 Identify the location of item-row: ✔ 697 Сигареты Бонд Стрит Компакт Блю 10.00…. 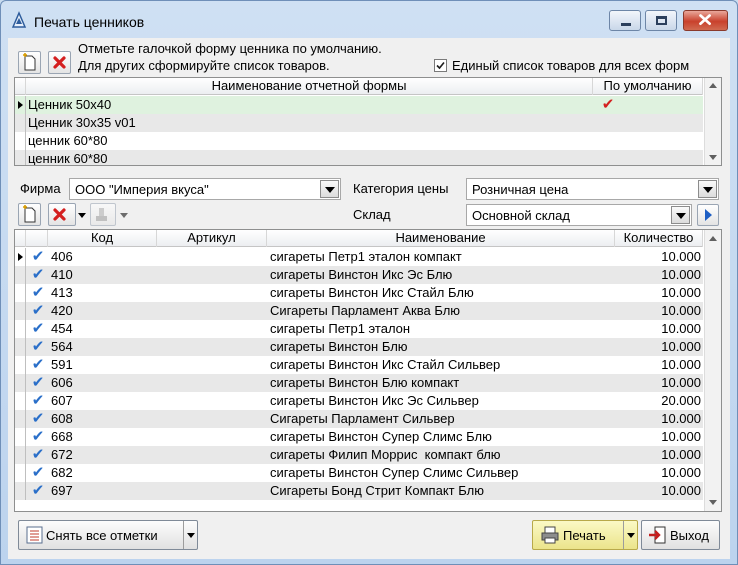
(359, 491).